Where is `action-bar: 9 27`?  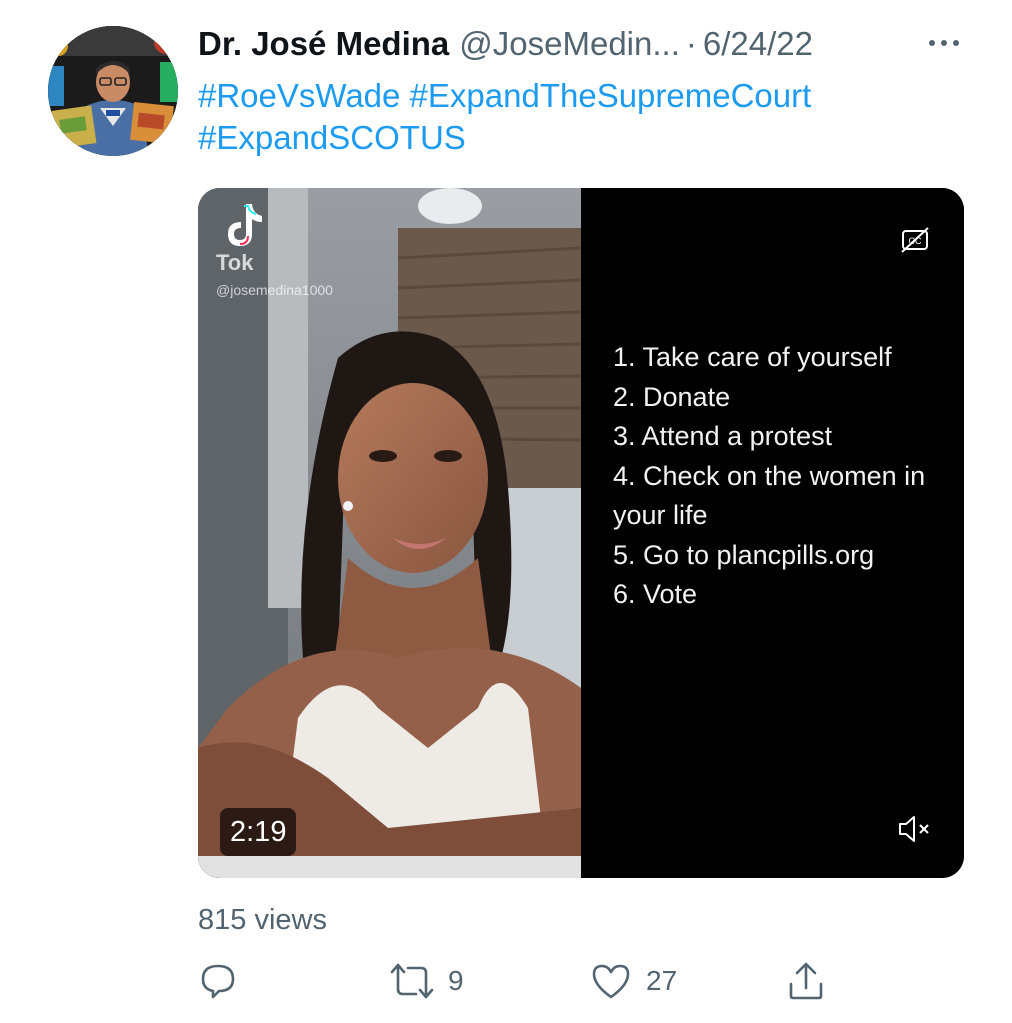
action-bar: 9 27 is located at coordinates (528, 981).